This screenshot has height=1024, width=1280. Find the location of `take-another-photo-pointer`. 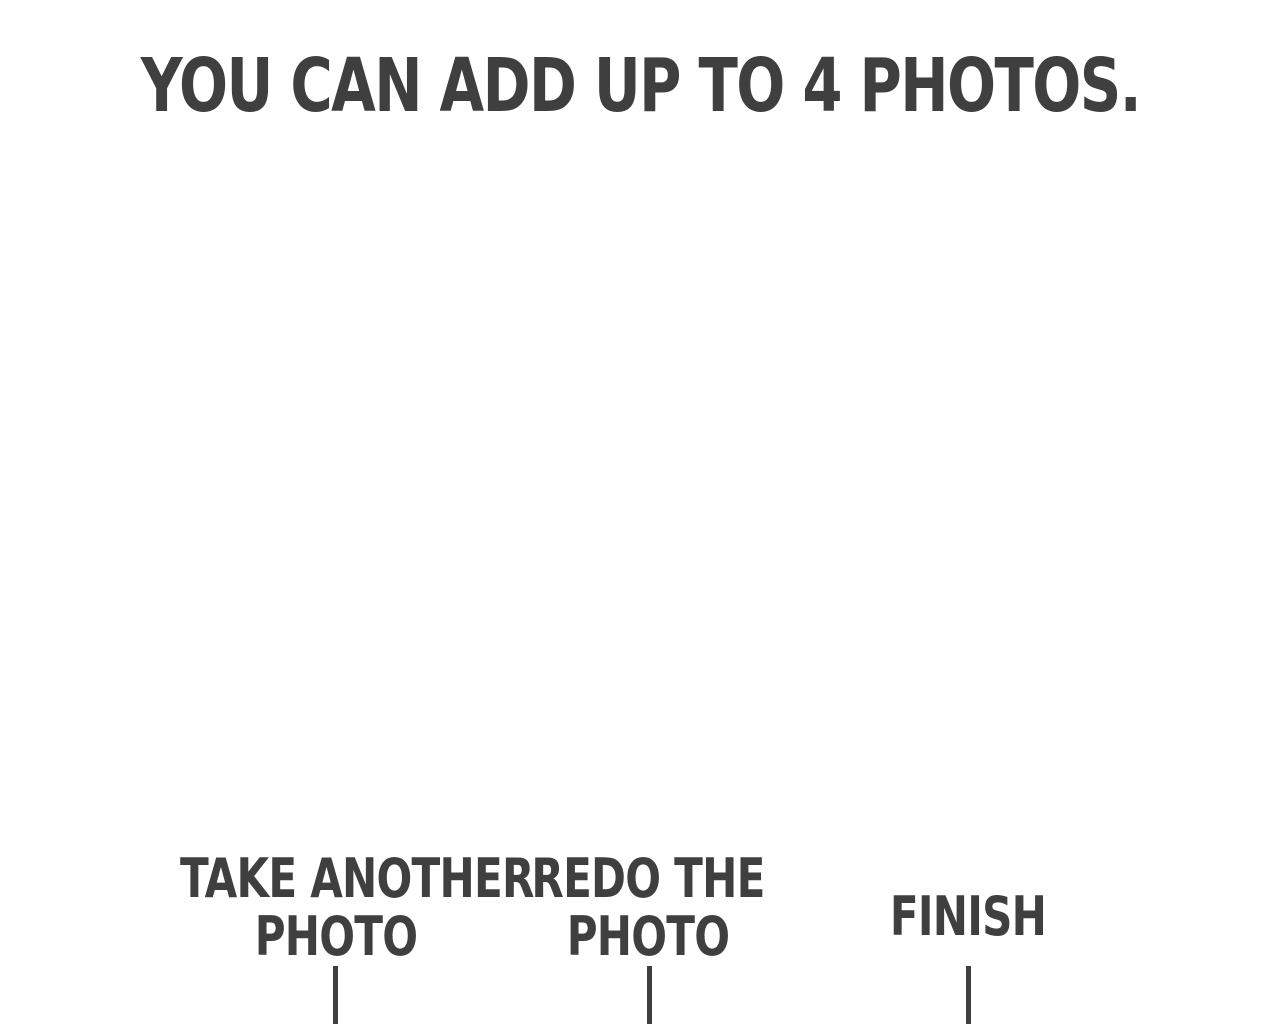

take-another-photo-pointer is located at coordinates (335, 995).